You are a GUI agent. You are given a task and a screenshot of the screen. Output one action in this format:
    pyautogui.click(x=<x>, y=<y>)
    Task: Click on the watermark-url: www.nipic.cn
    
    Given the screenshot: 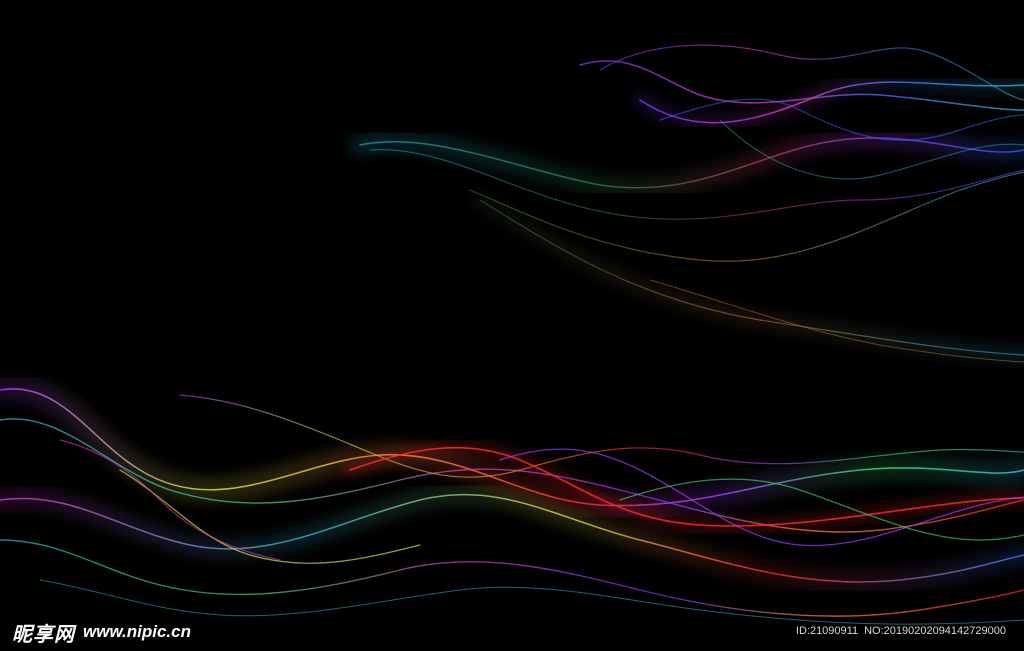 What is the action you would take?
    pyautogui.click(x=137, y=631)
    